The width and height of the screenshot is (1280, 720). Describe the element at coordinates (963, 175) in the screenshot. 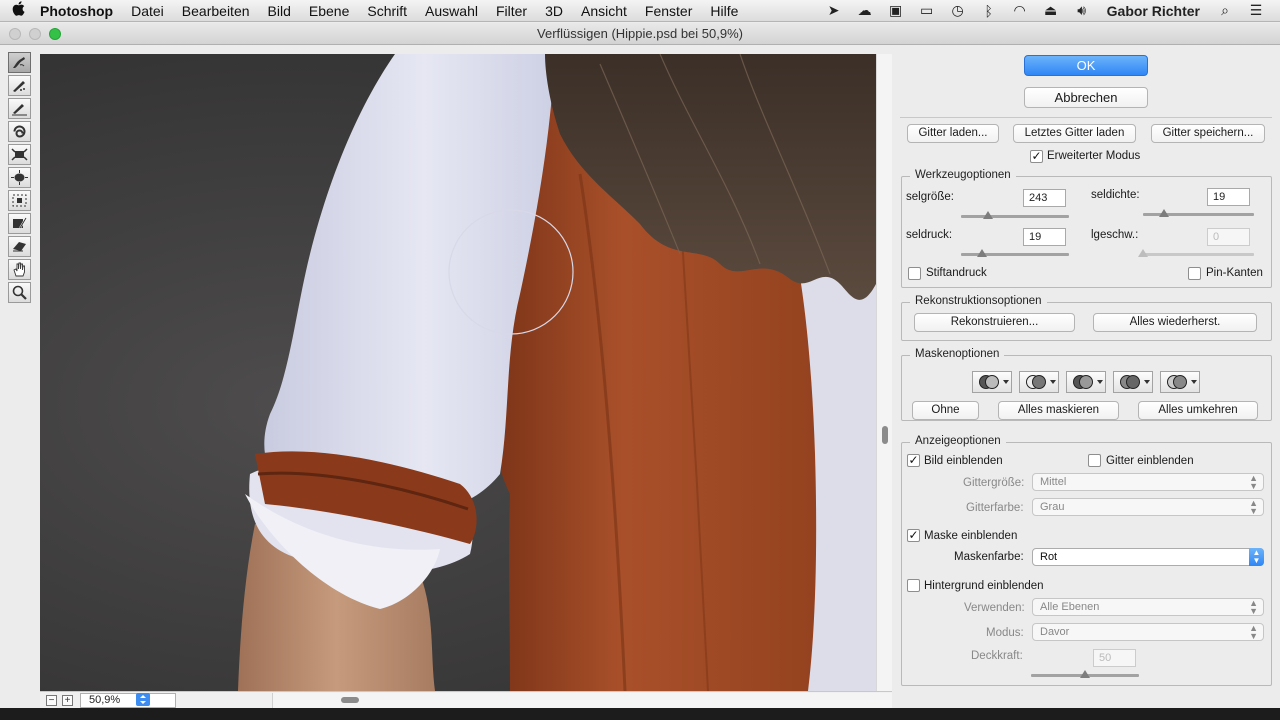

I see `tool-options-title: Werkzeugoptionen` at that location.